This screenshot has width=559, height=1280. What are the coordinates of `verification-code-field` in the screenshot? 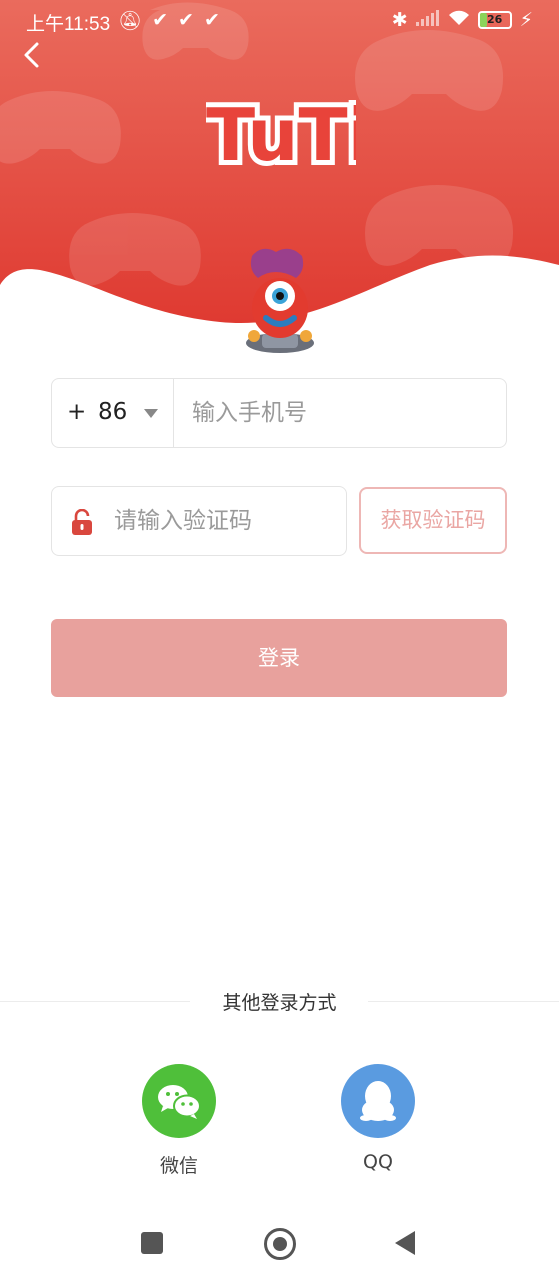 It's located at (199, 521).